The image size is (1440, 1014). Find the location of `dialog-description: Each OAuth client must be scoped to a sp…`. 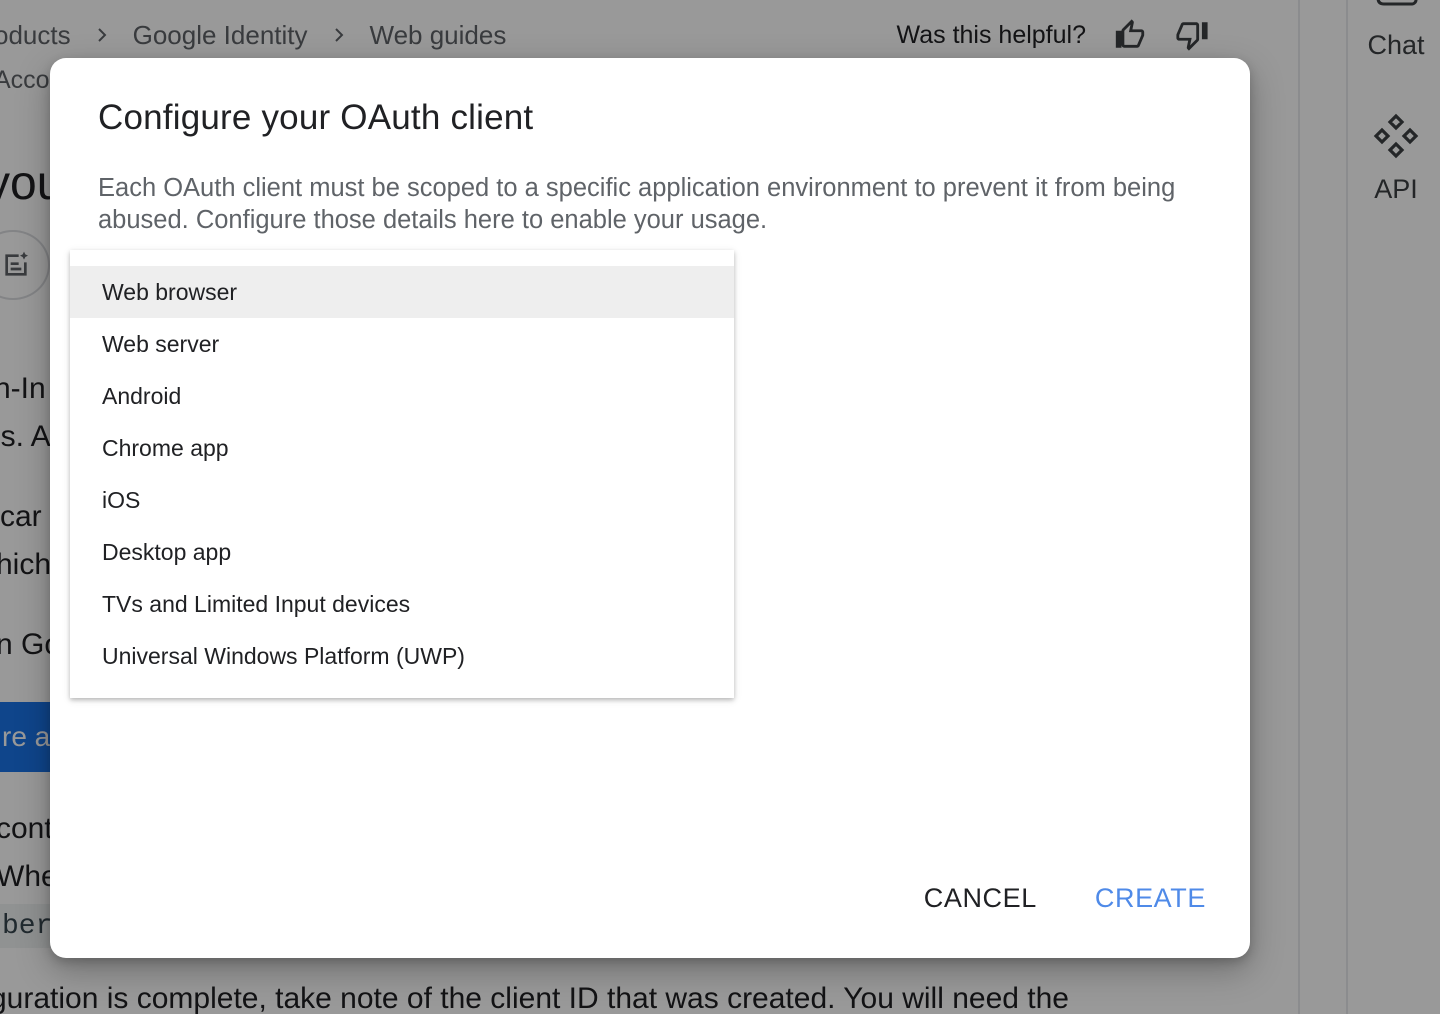

dialog-description: Each OAuth client must be scoped to a sp… is located at coordinates (637, 204).